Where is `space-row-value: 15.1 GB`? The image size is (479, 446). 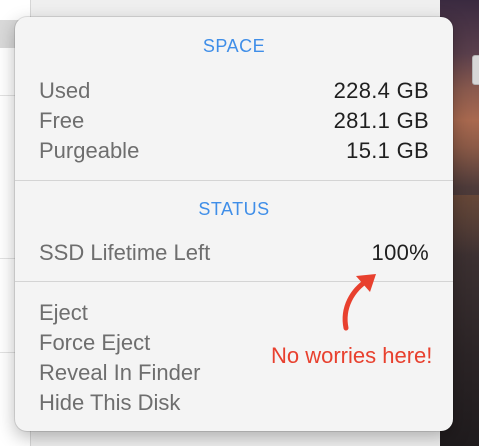
space-row-value: 15.1 GB is located at coordinates (387, 150).